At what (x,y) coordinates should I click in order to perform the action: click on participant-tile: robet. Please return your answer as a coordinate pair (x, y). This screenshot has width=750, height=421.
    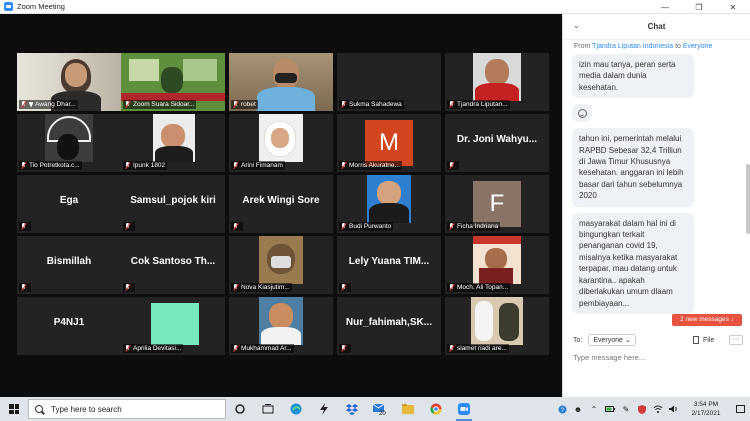
    Looking at the image, I should click on (281, 82).